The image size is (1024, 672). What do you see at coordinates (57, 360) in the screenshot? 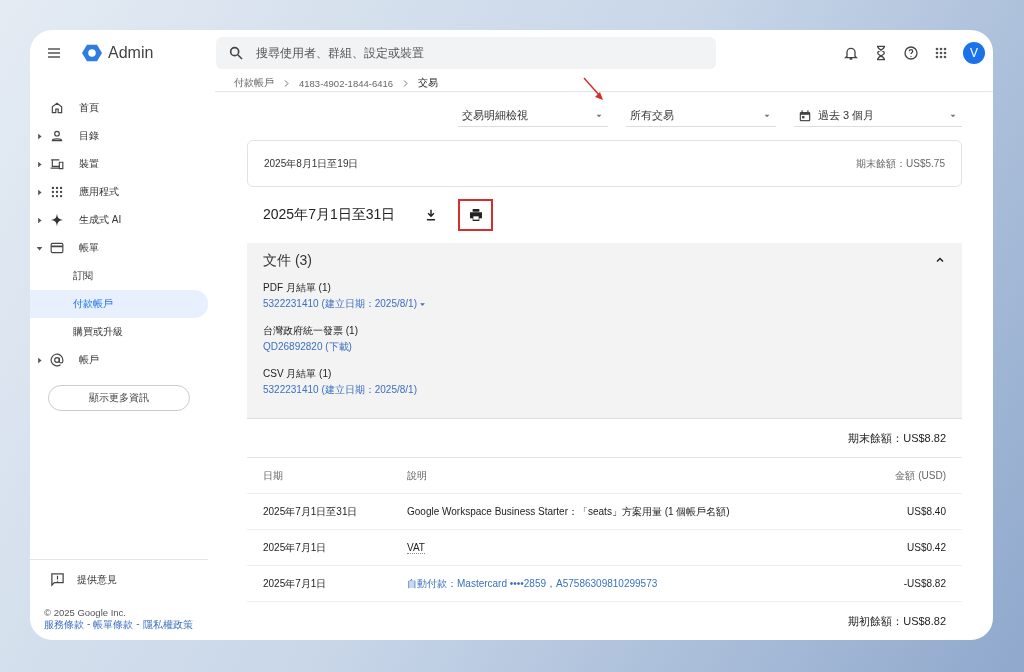
I see `at-sign-icon` at bounding box center [57, 360].